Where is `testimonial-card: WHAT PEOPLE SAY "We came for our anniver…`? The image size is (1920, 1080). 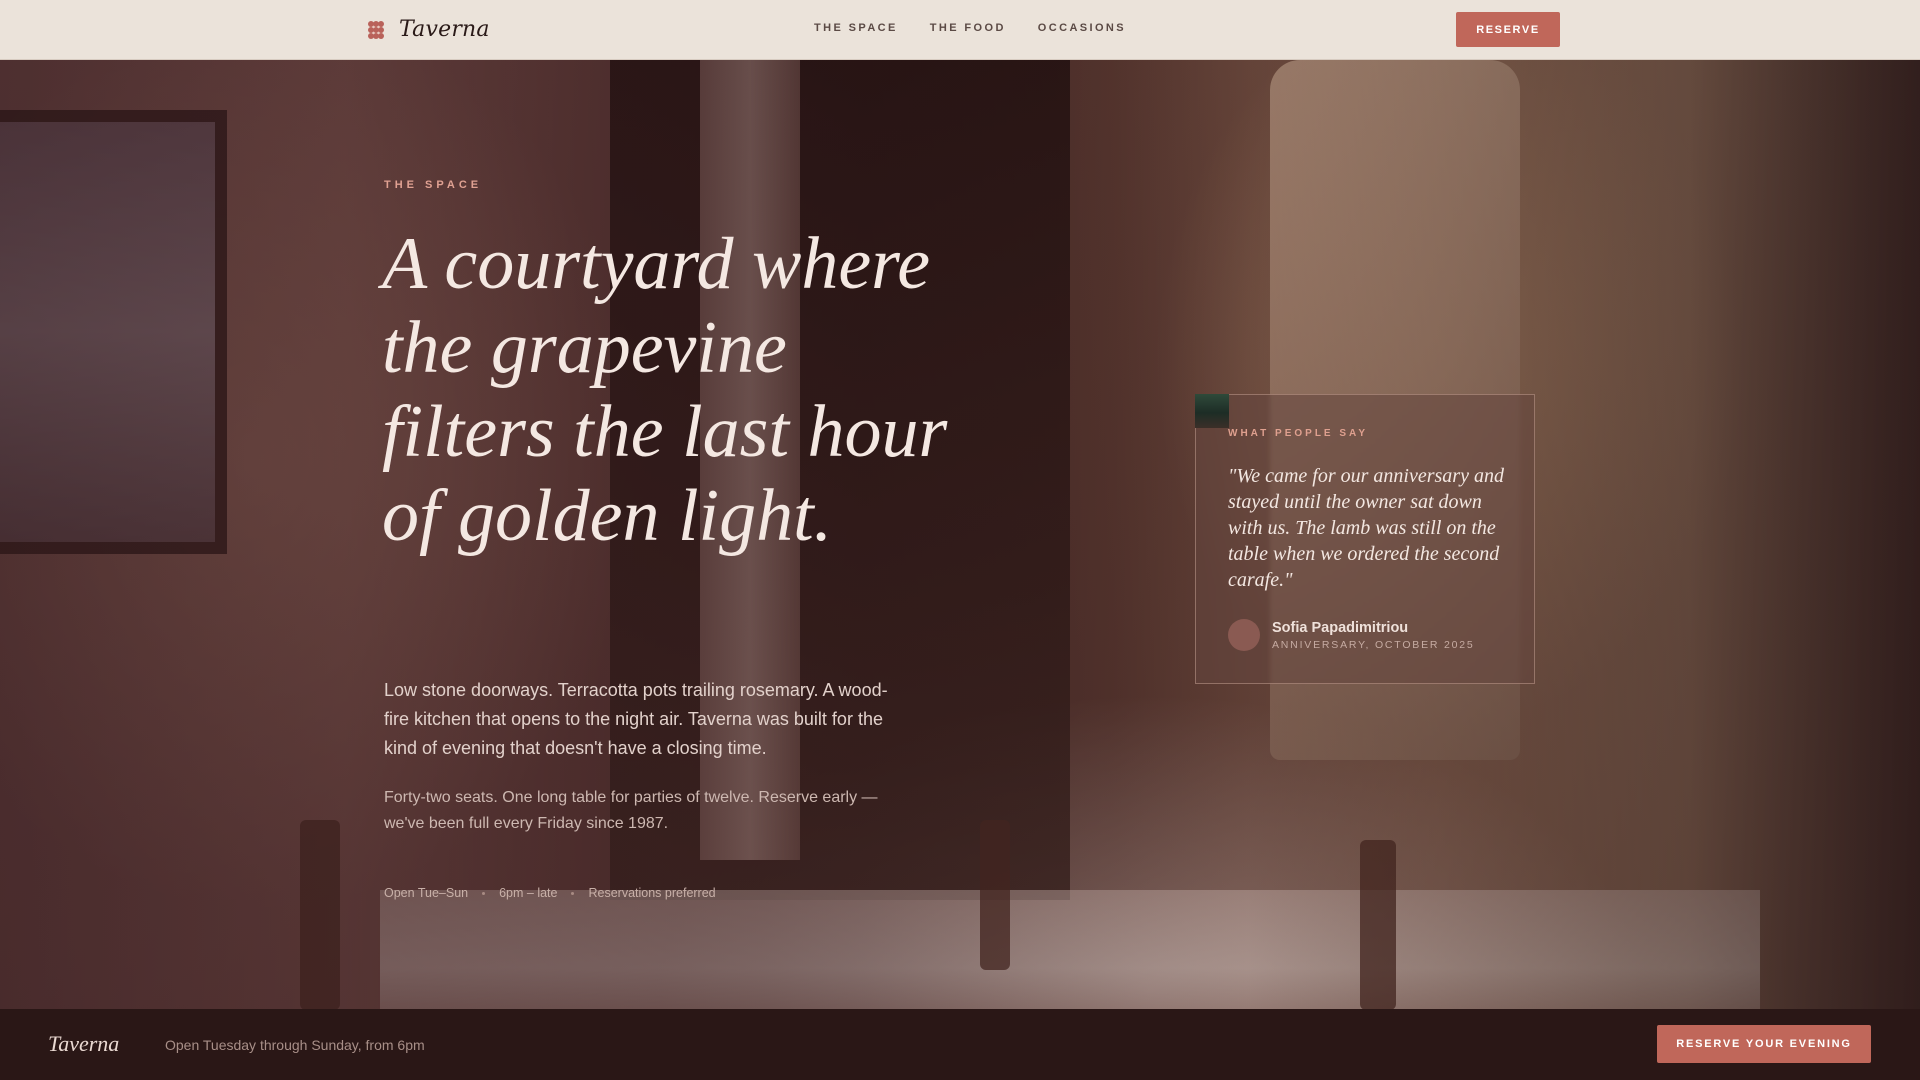
testimonial-card: WHAT PEOPLE SAY "We came for our anniver… is located at coordinates (1365, 539).